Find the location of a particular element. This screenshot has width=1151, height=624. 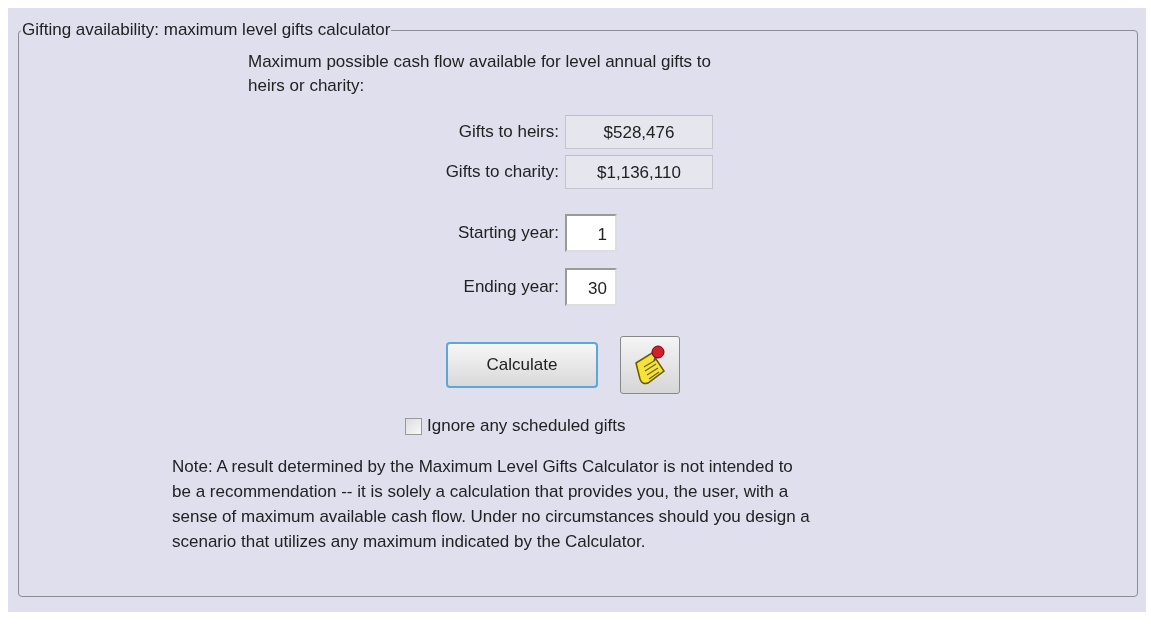

checkbox is located at coordinates (413, 426).